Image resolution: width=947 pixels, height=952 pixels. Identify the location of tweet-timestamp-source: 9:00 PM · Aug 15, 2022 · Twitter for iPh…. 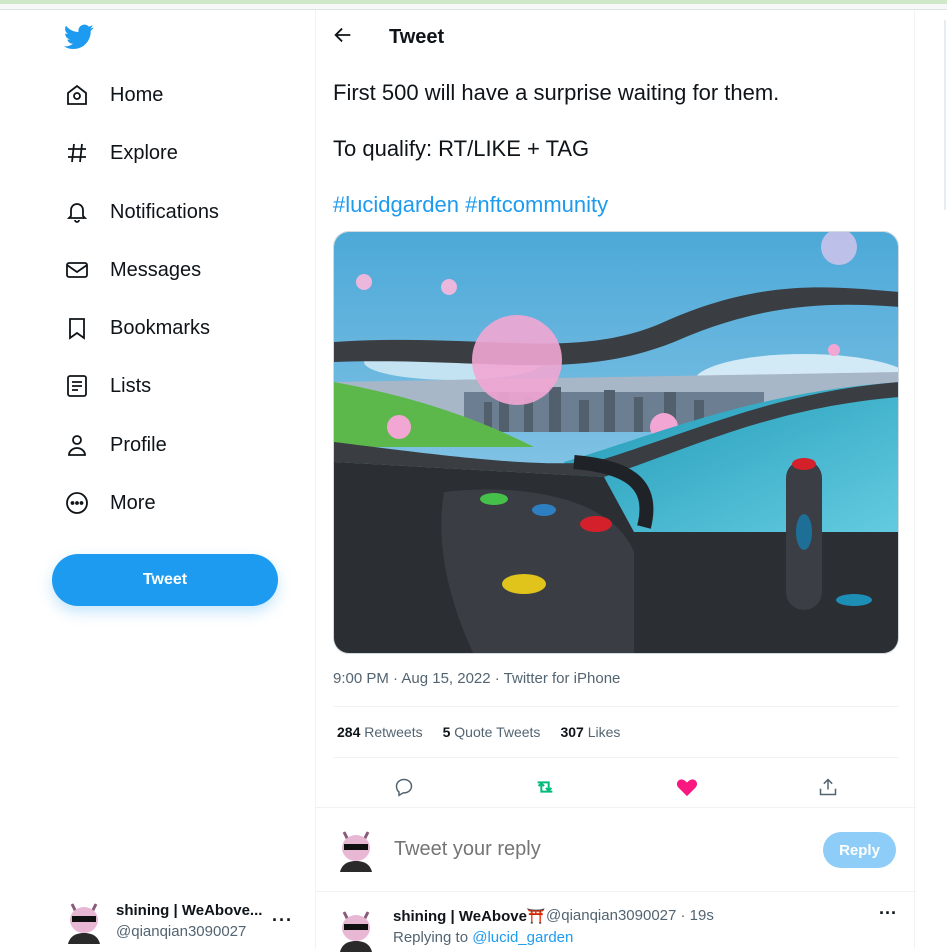
(477, 678).